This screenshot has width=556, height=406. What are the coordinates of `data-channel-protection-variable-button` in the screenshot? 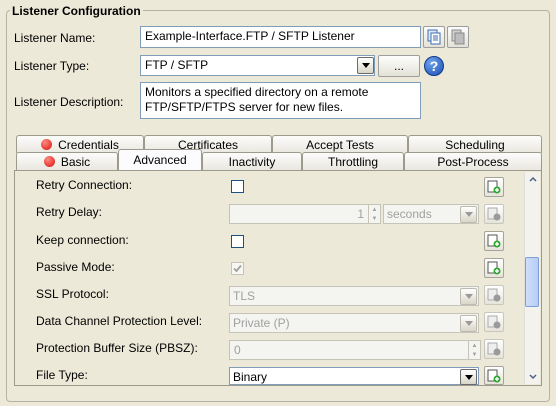 It's located at (494, 322).